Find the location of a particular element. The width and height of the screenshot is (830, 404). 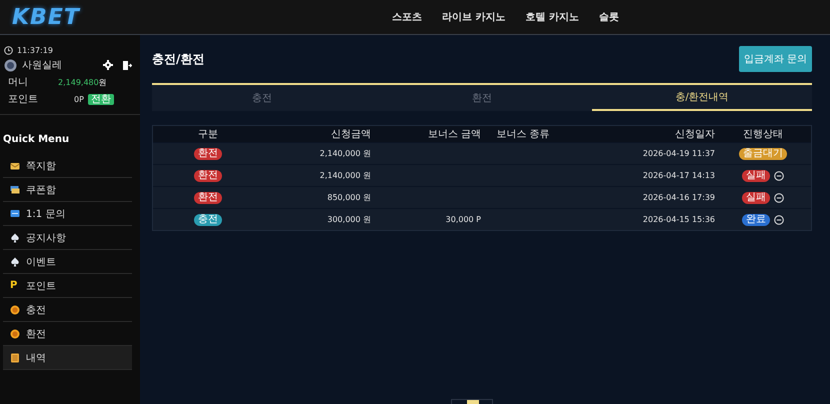

menu-item: P 포인트 is located at coordinates (67, 286).